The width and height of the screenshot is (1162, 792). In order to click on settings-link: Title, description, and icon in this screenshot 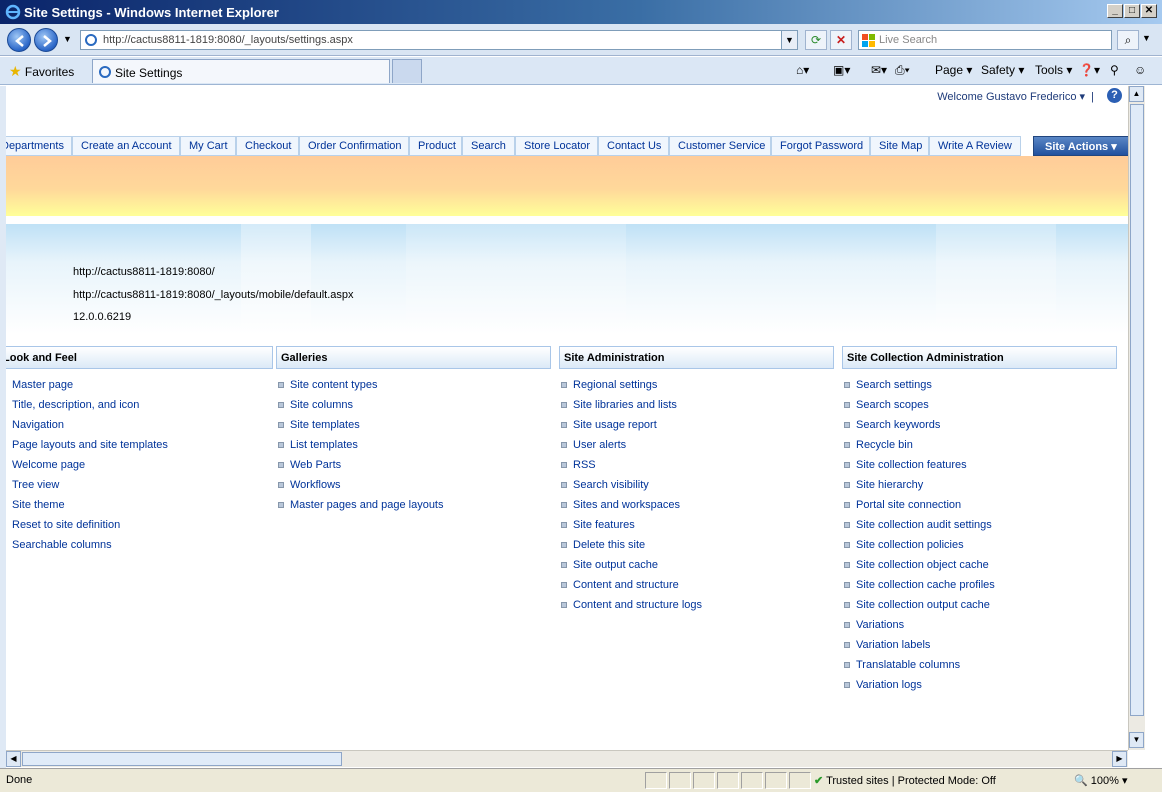, I will do `click(139, 409)`.